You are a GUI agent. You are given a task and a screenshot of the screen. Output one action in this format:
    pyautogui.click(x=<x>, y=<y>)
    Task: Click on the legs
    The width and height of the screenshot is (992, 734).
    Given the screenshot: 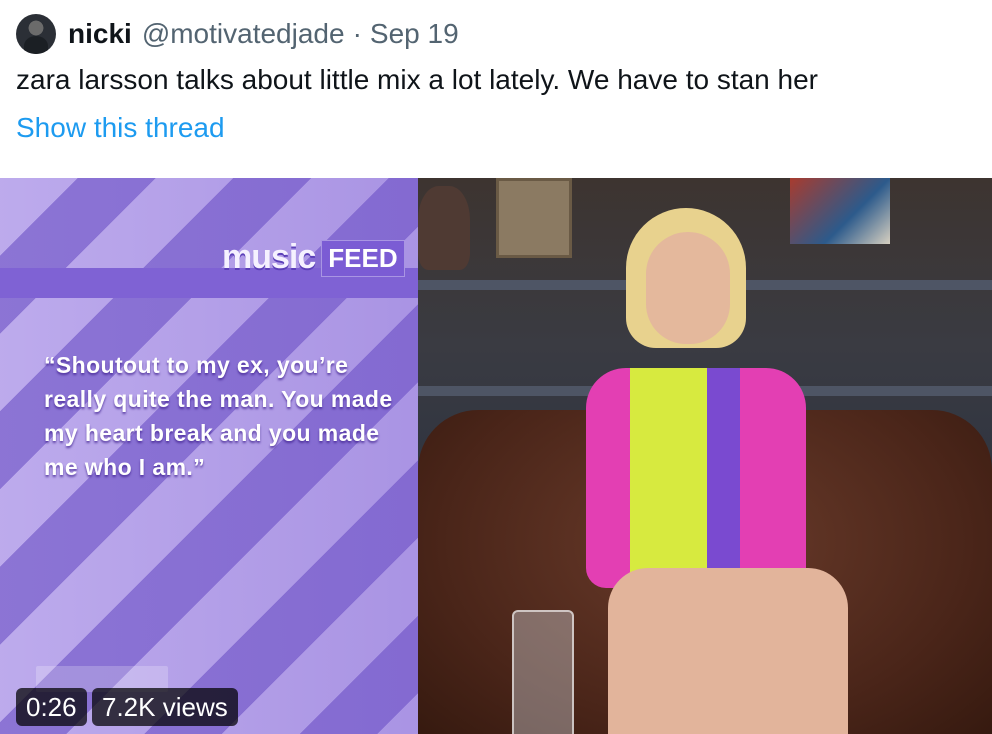 What is the action you would take?
    pyautogui.click(x=728, y=651)
    